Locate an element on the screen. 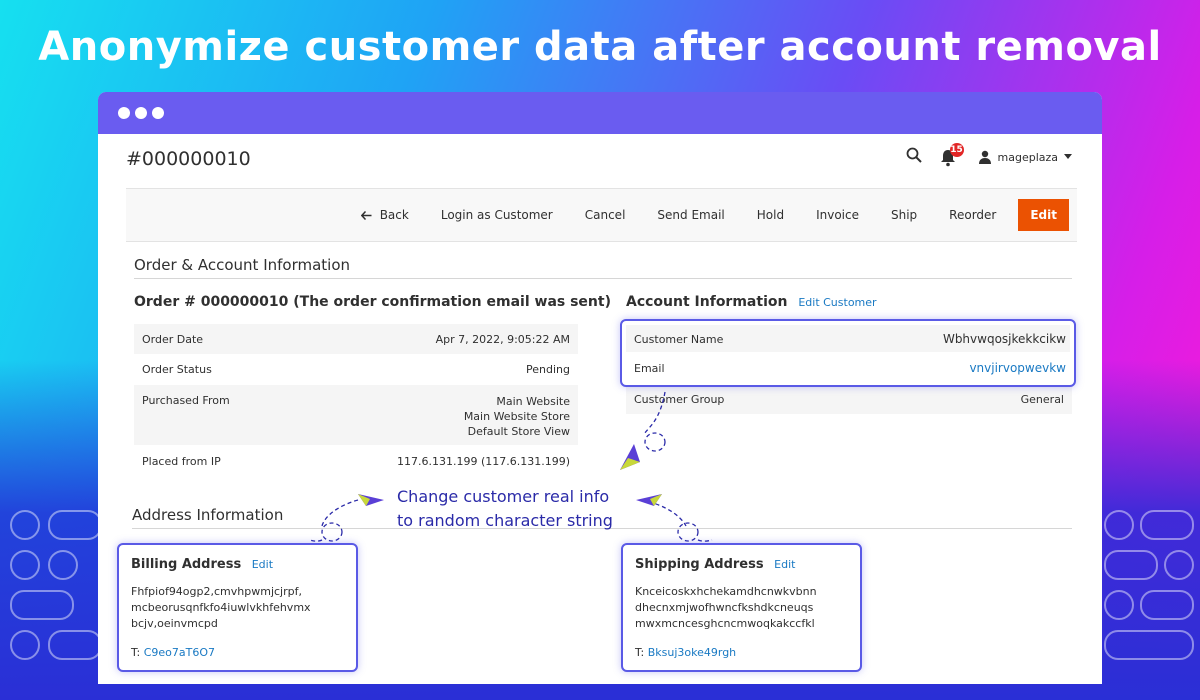  placed-from-ip-label: Placed from IP is located at coordinates (181, 461).